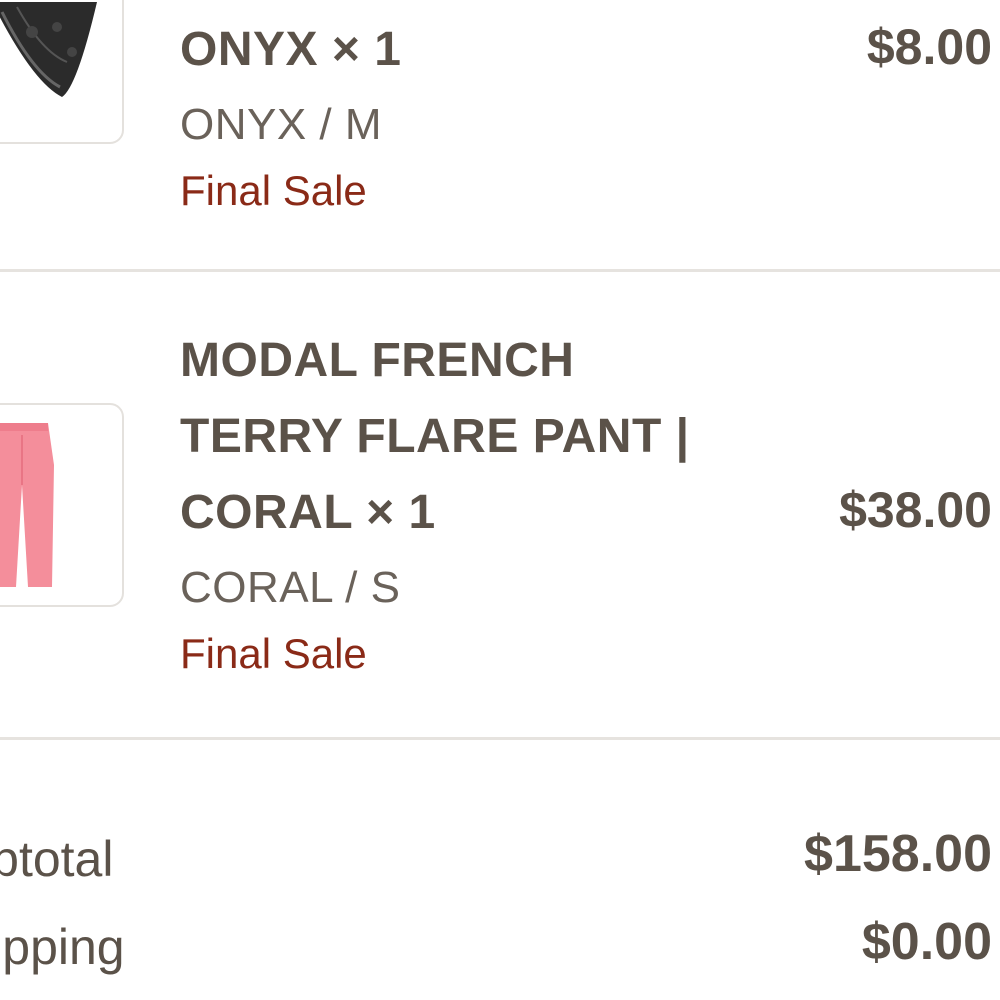 The height and width of the screenshot is (1000, 1000). Describe the element at coordinates (926, 942) in the screenshot. I see `shipping-value: $0.00` at that location.